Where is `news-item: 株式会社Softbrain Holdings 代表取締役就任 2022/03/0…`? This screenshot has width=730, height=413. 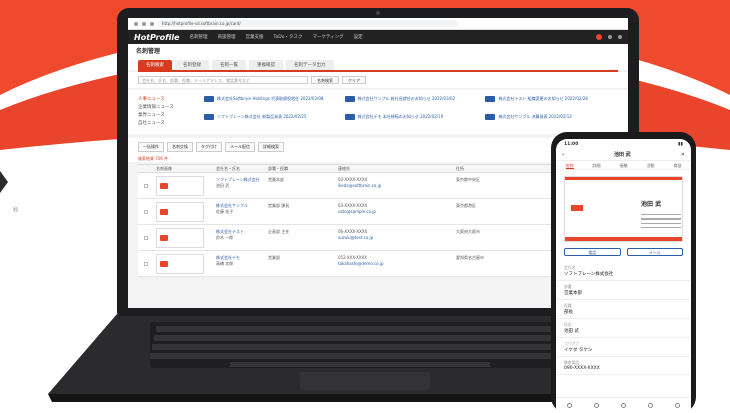
news-item: 株式会社Softbrain Holdings 代表取締役就任 2022/03/0… is located at coordinates (270, 103).